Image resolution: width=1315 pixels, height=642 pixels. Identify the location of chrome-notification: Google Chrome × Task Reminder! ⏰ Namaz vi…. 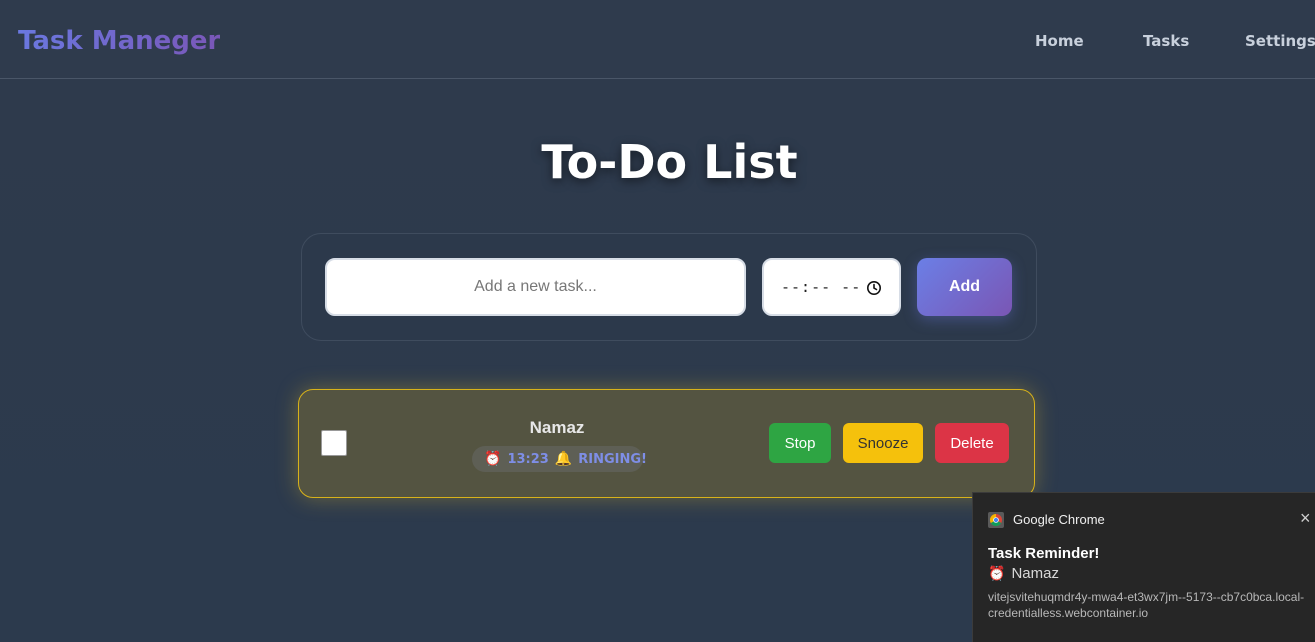
(1143, 567).